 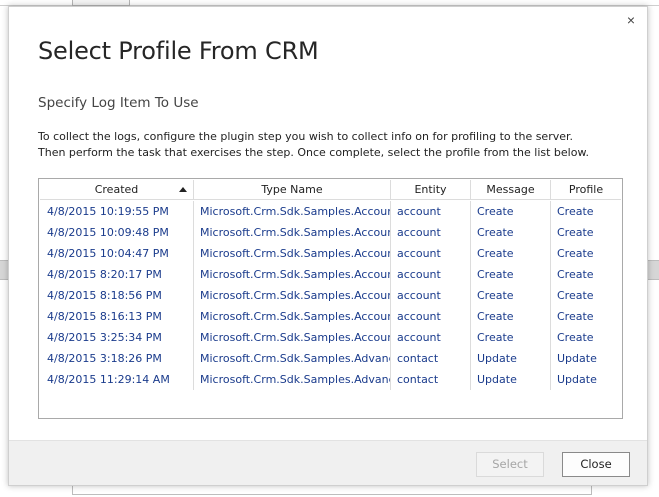 I want to click on column-header-created: Created, so click(x=117, y=190).